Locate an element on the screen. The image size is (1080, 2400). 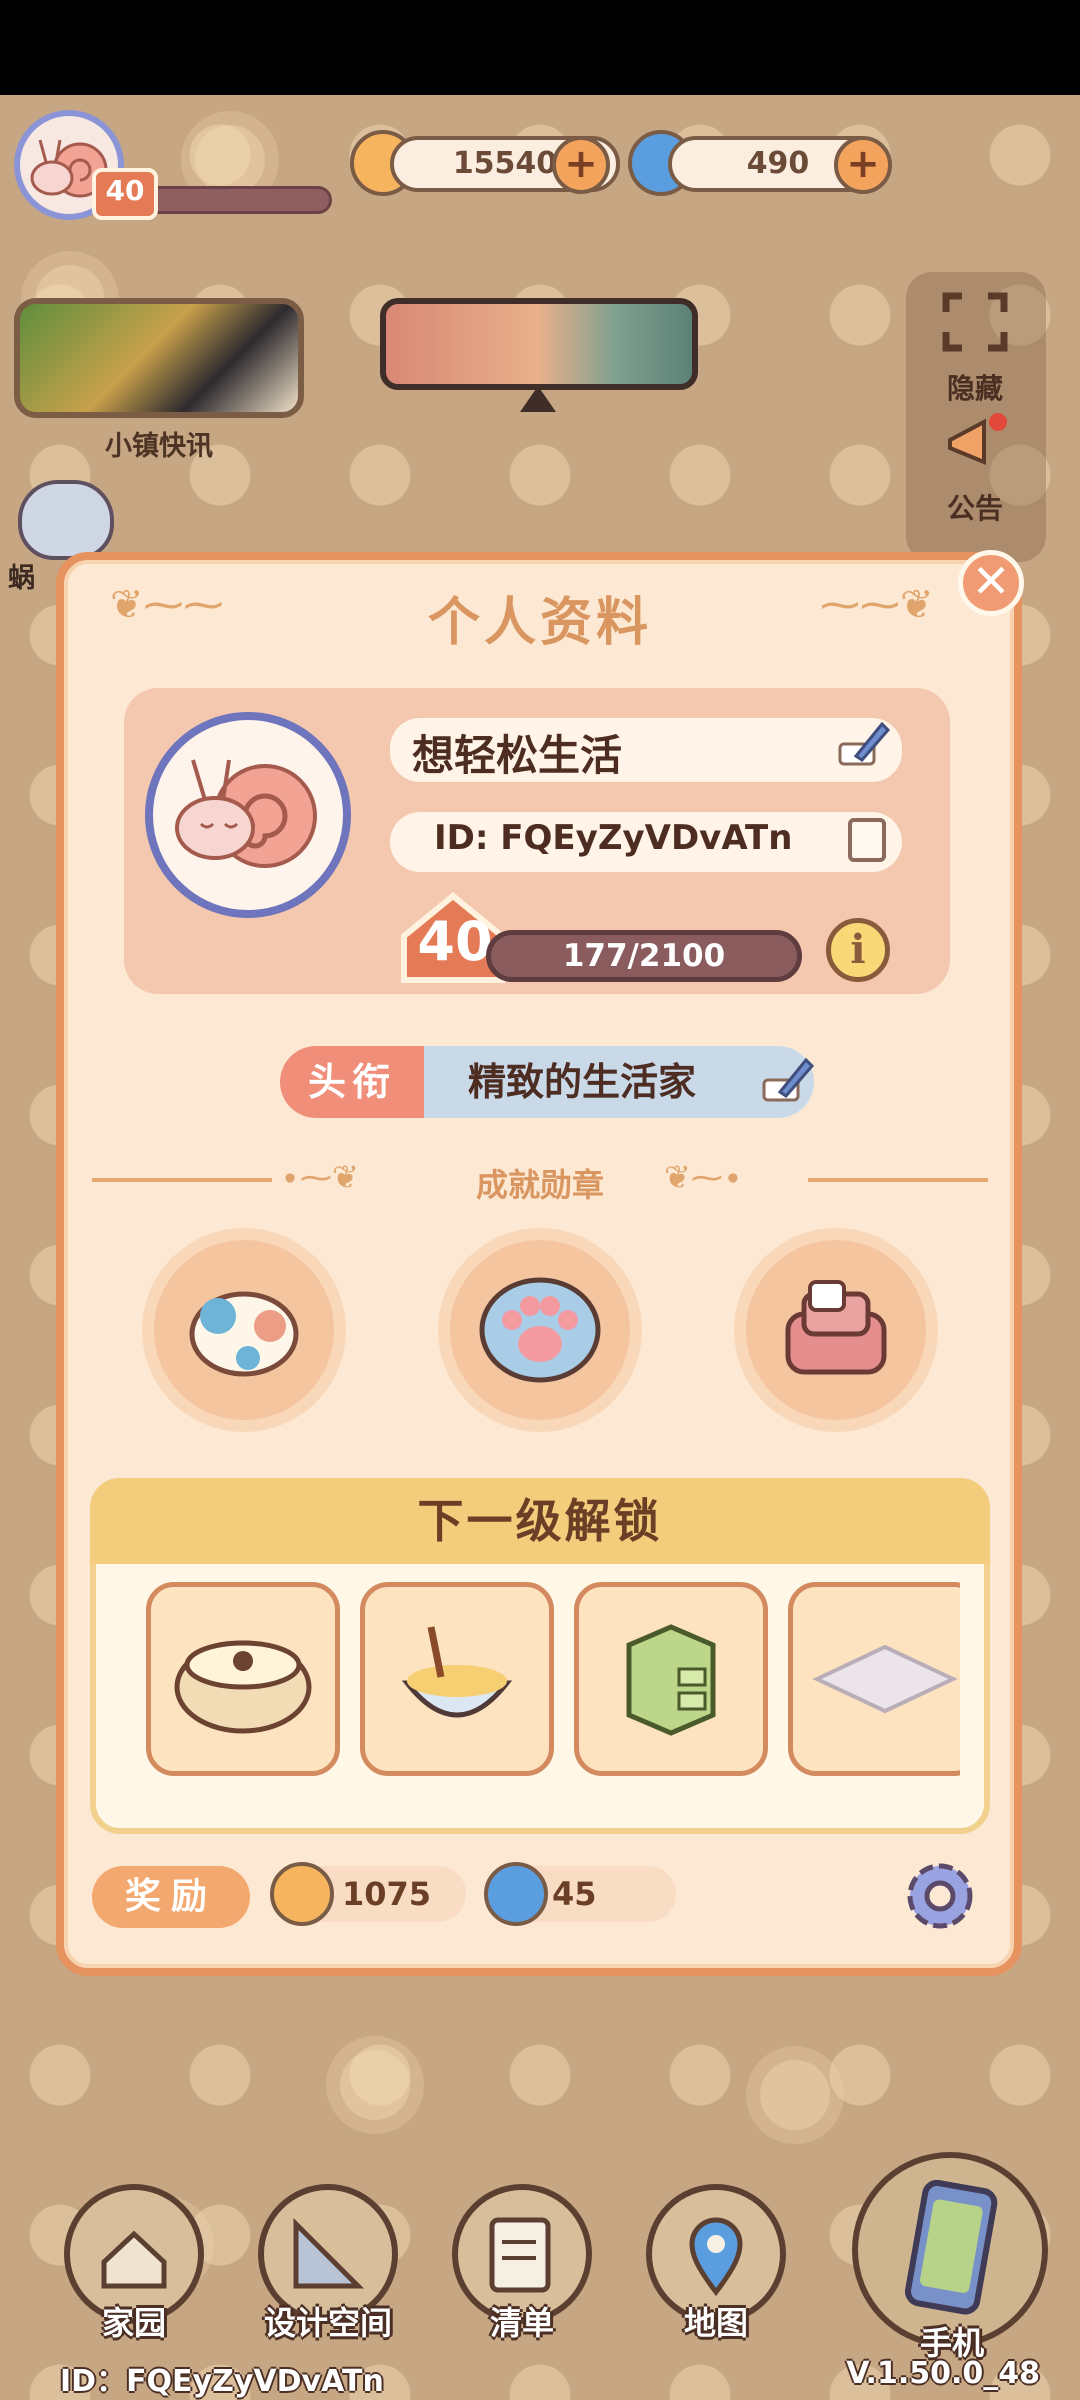
nav-home-label: 家园 is located at coordinates (133, 2323).